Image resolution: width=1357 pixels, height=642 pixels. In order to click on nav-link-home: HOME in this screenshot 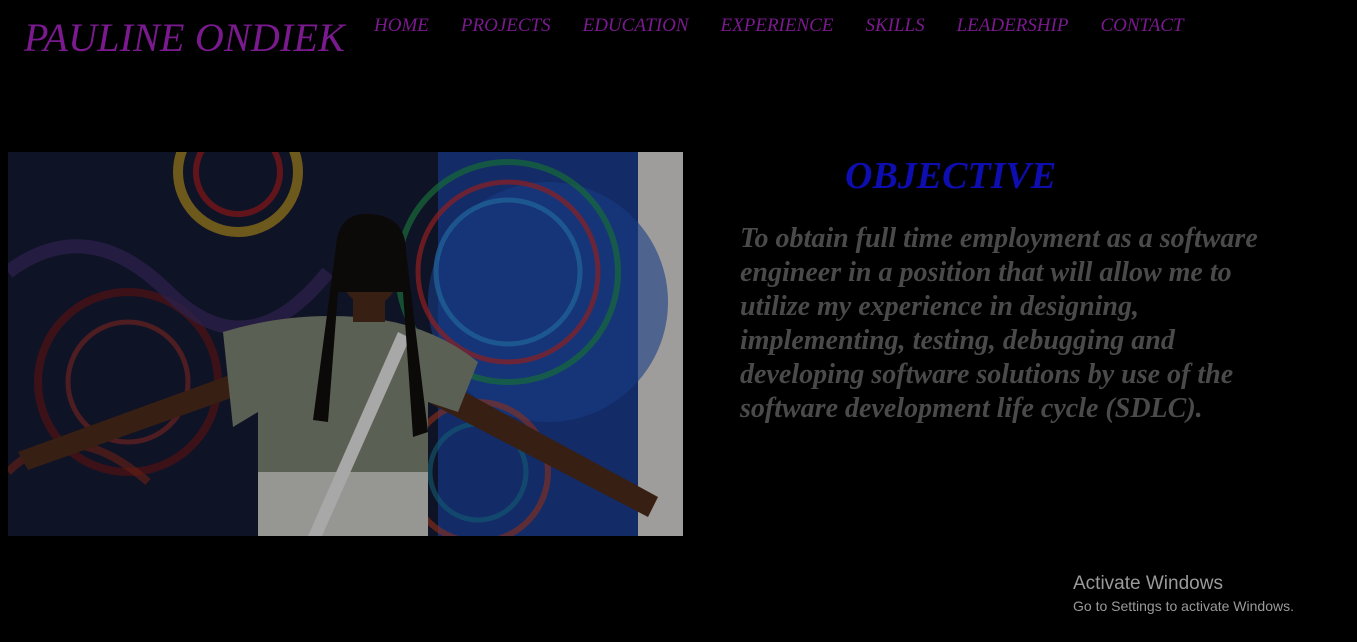, I will do `click(401, 26)`.